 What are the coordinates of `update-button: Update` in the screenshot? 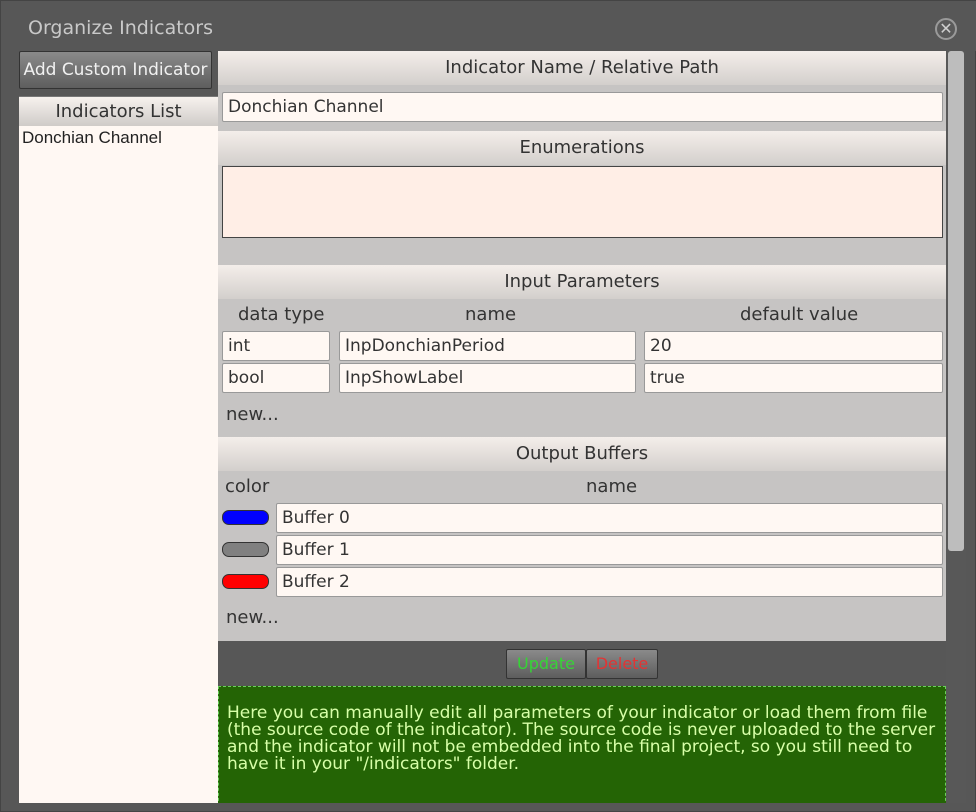 It's located at (546, 664).